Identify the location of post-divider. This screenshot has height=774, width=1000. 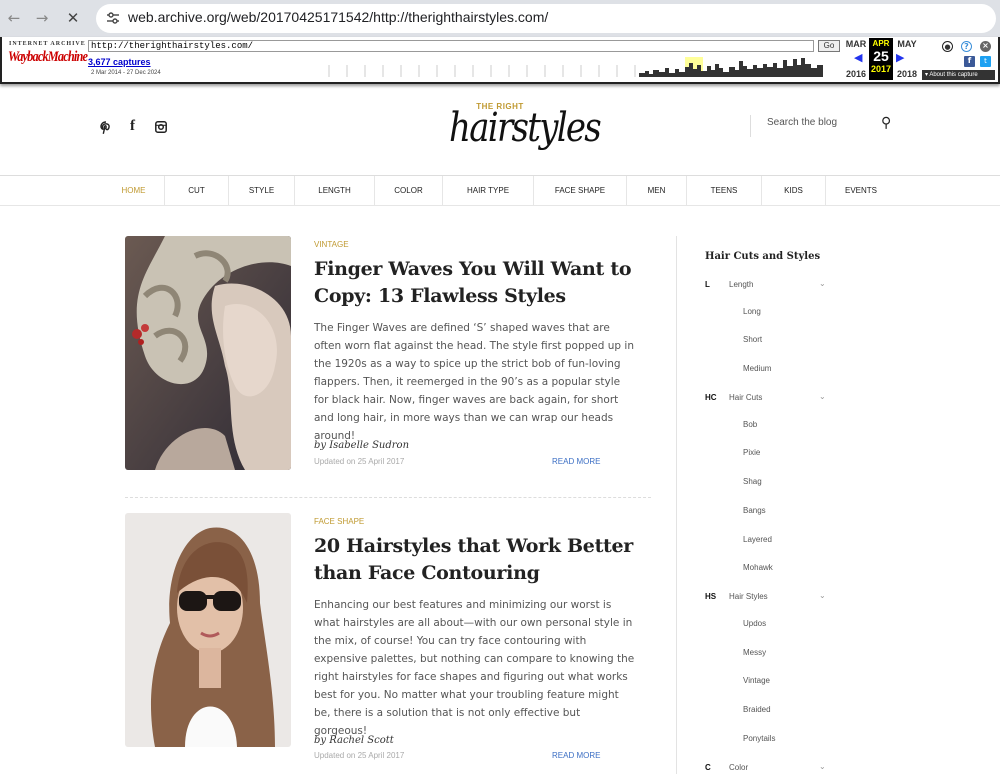
(388, 497).